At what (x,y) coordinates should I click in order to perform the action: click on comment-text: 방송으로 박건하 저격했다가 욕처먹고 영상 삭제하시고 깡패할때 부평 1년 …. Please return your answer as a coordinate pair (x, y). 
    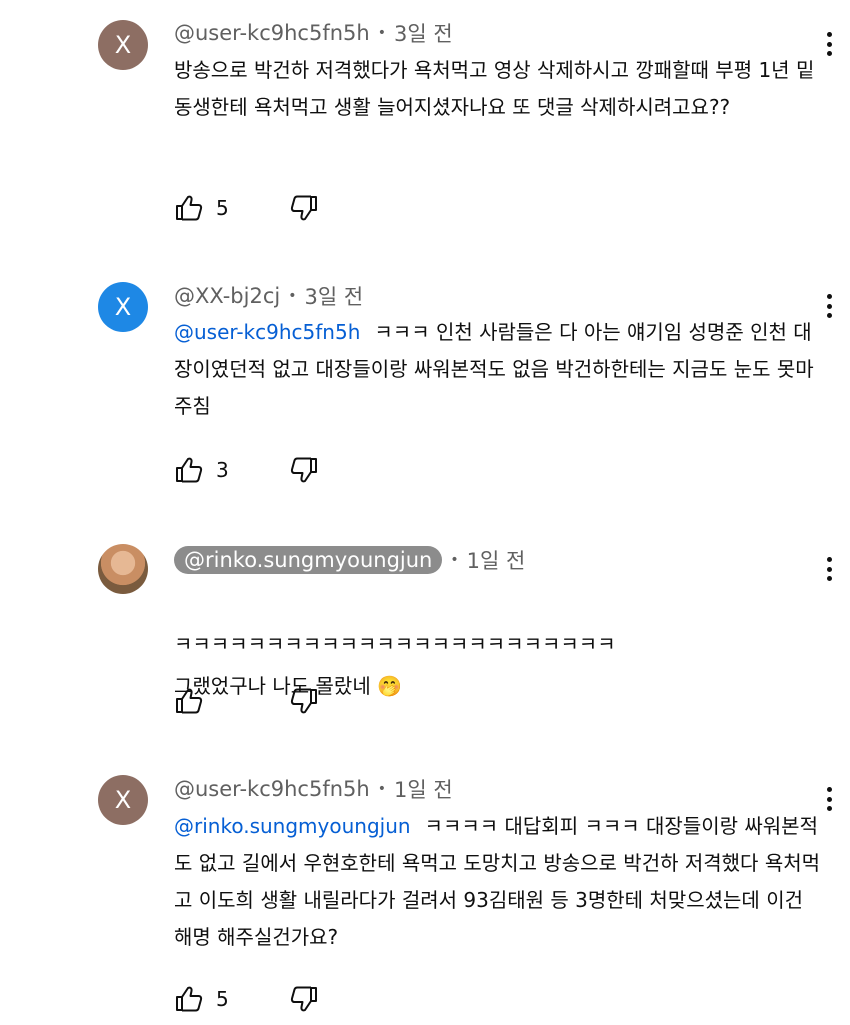
    Looking at the image, I should click on (499, 89).